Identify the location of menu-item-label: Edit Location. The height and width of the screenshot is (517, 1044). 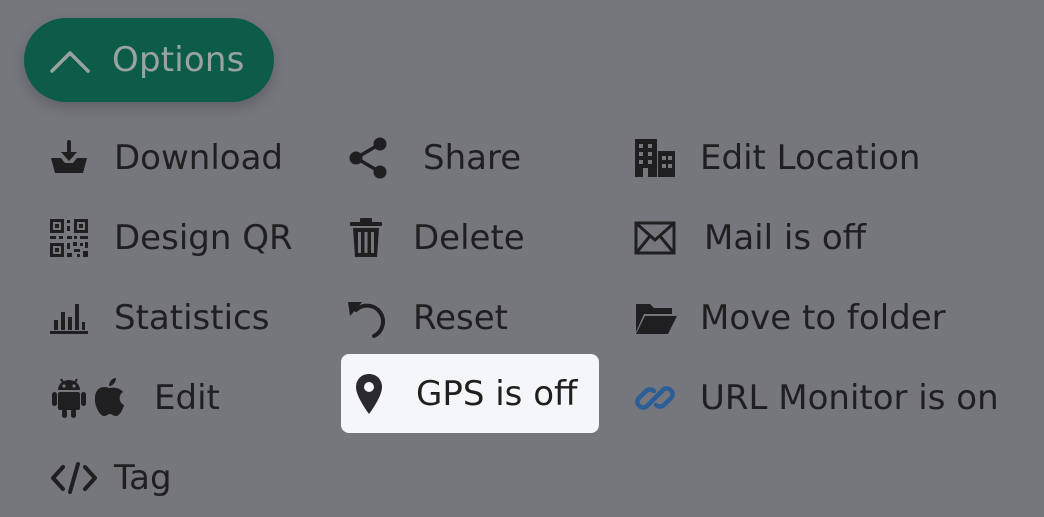
(810, 158).